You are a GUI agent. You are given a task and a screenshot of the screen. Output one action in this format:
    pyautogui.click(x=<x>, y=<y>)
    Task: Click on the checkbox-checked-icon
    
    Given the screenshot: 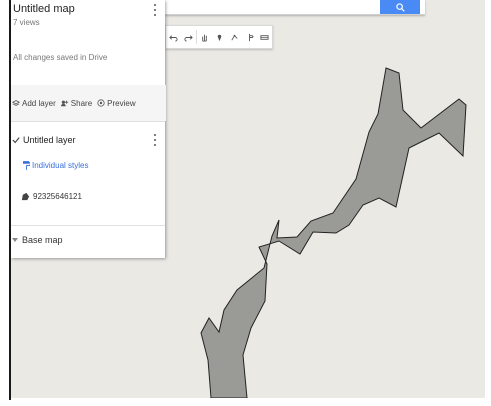 What is the action you would take?
    pyautogui.click(x=16, y=140)
    